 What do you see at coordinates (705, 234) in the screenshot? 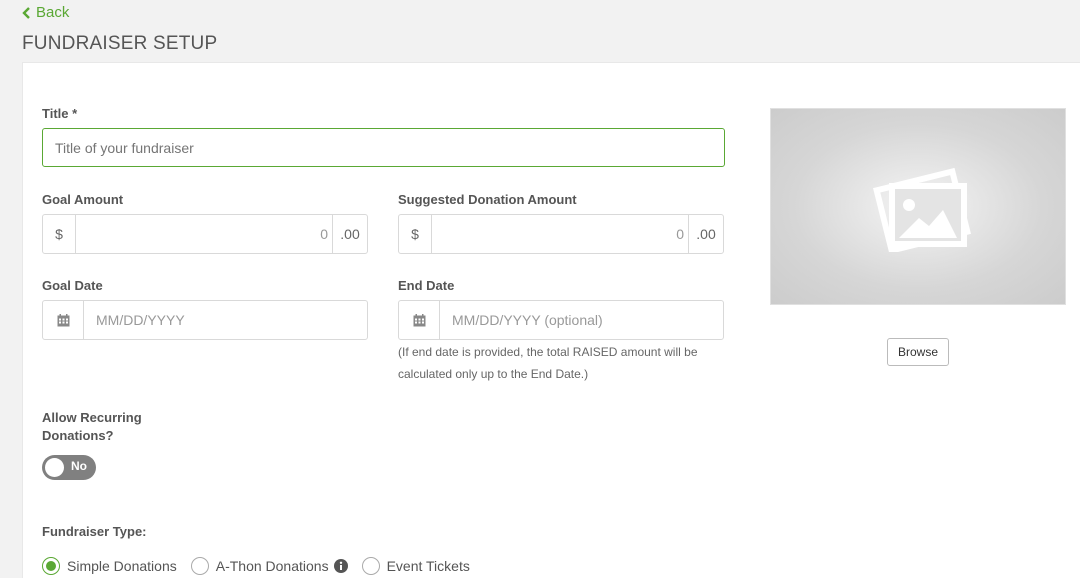
I see `suggested-cents-addon: .00` at bounding box center [705, 234].